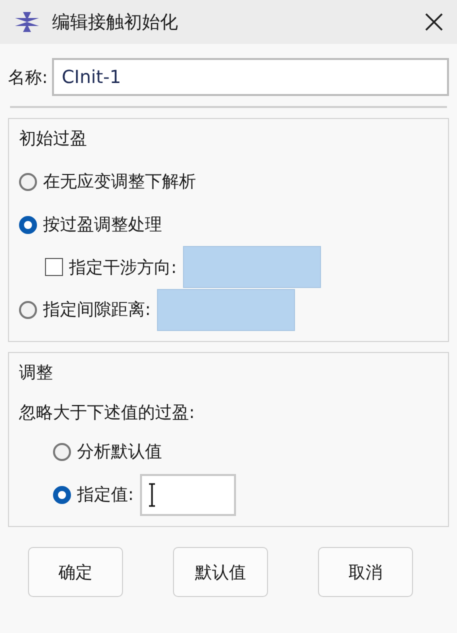 This screenshot has width=457, height=633. I want to click on option-label: 按过盈调整处理, so click(102, 225).